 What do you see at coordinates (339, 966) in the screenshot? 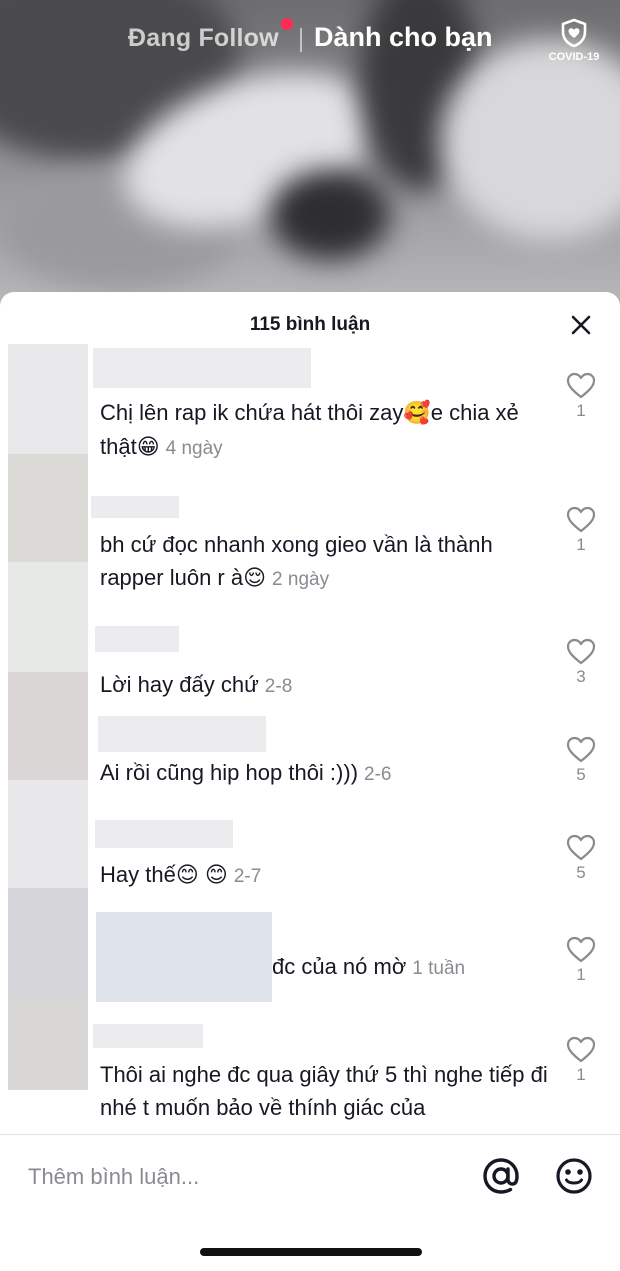
I see `comment-body: đc của nó mờ` at bounding box center [339, 966].